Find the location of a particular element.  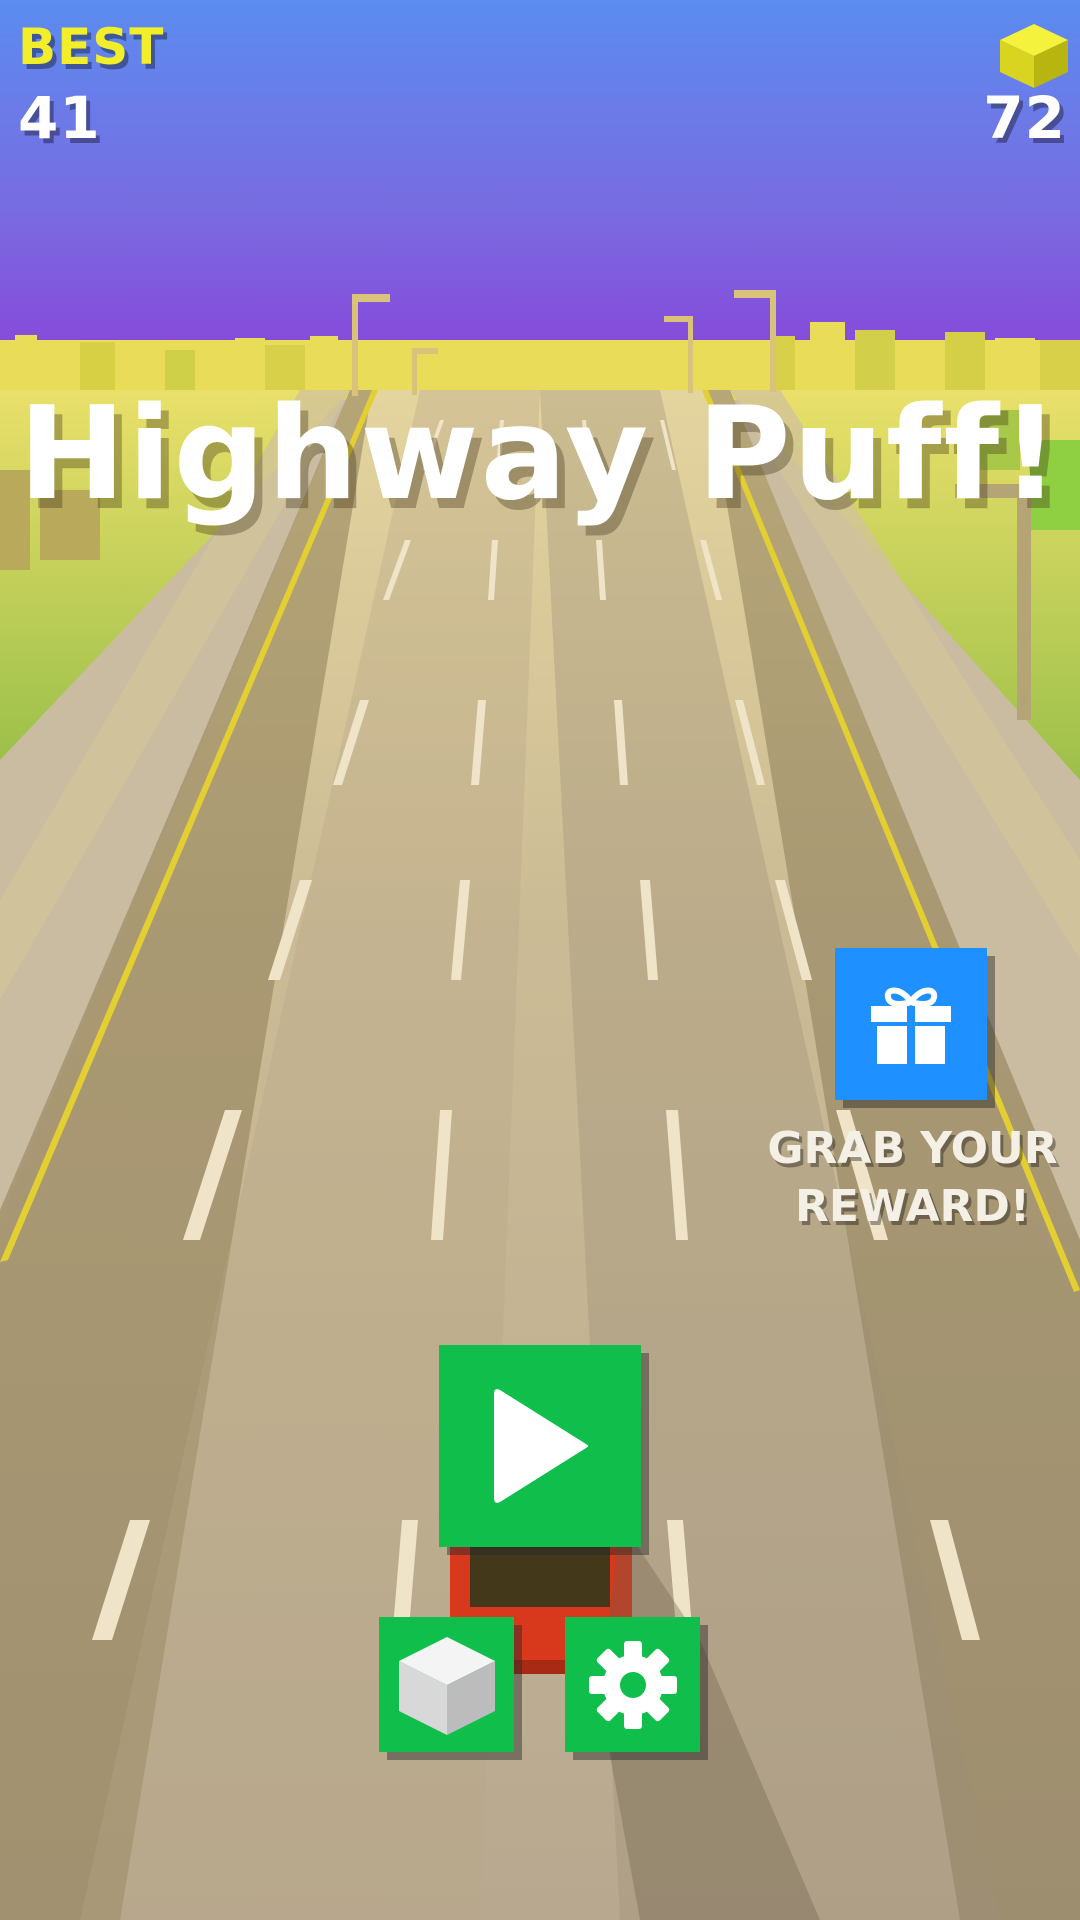

settings-button is located at coordinates (632, 1684).